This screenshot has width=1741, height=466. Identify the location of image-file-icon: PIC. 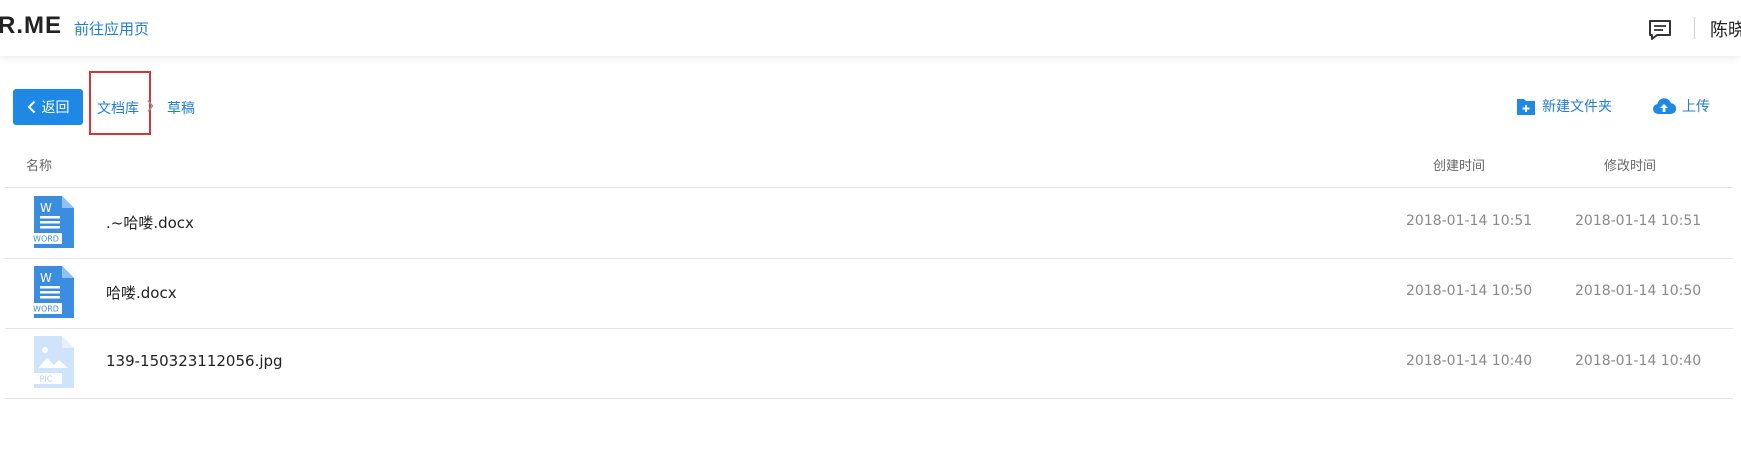
(52, 362).